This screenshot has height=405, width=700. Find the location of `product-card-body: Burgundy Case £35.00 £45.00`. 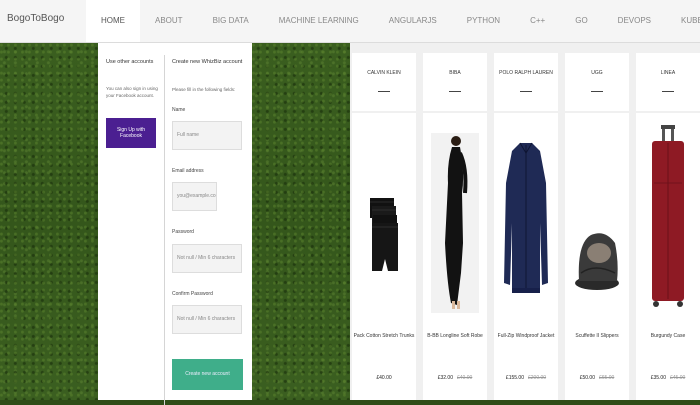

product-card-body: Burgundy Case £35.00 £45.00 is located at coordinates (668, 256).